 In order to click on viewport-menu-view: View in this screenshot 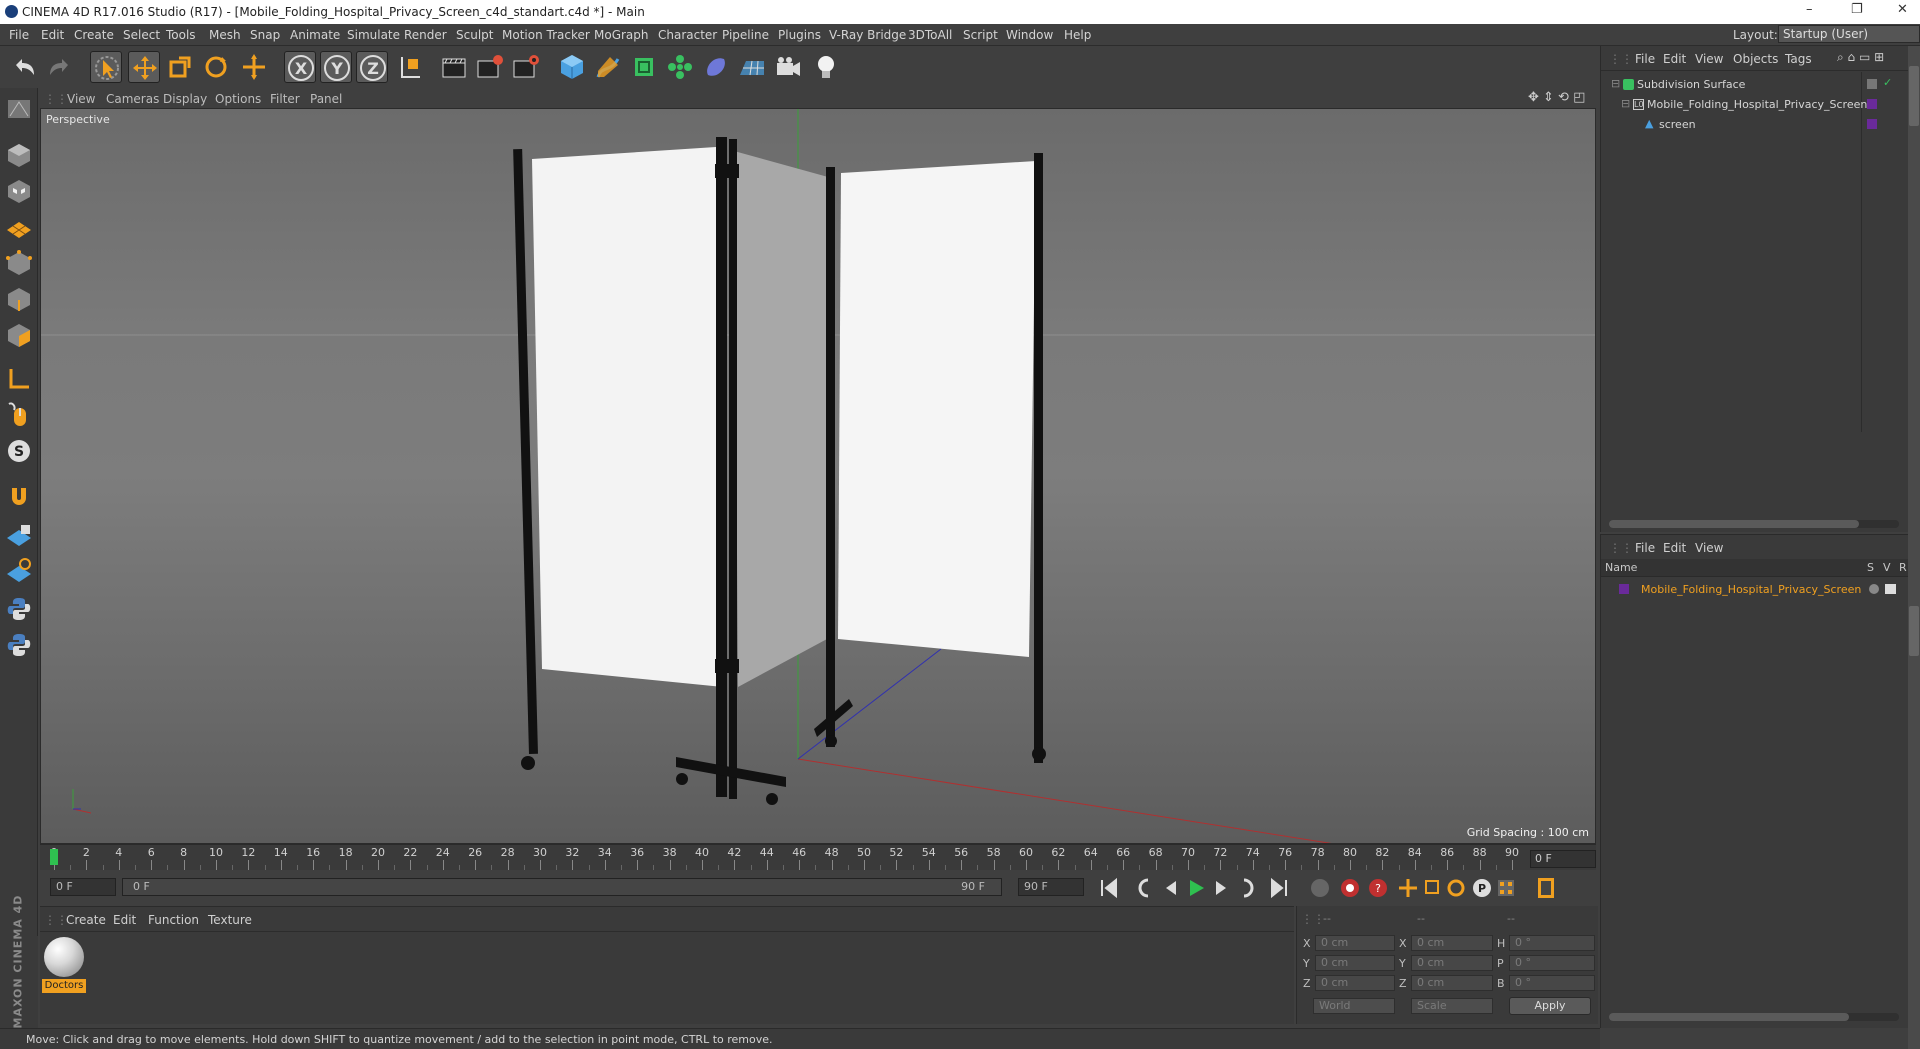, I will do `click(81, 99)`.